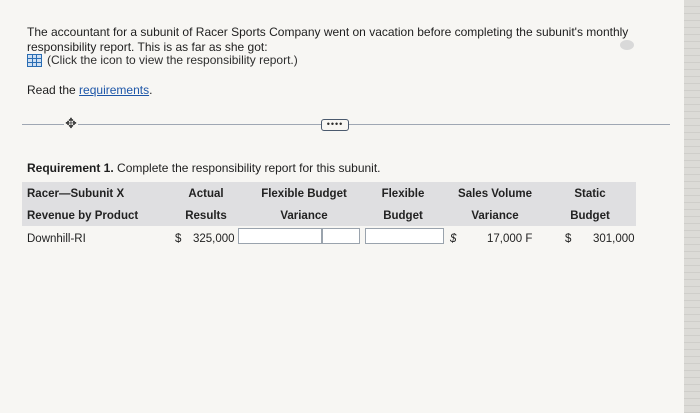  I want to click on read-suffix: ., so click(151, 90).